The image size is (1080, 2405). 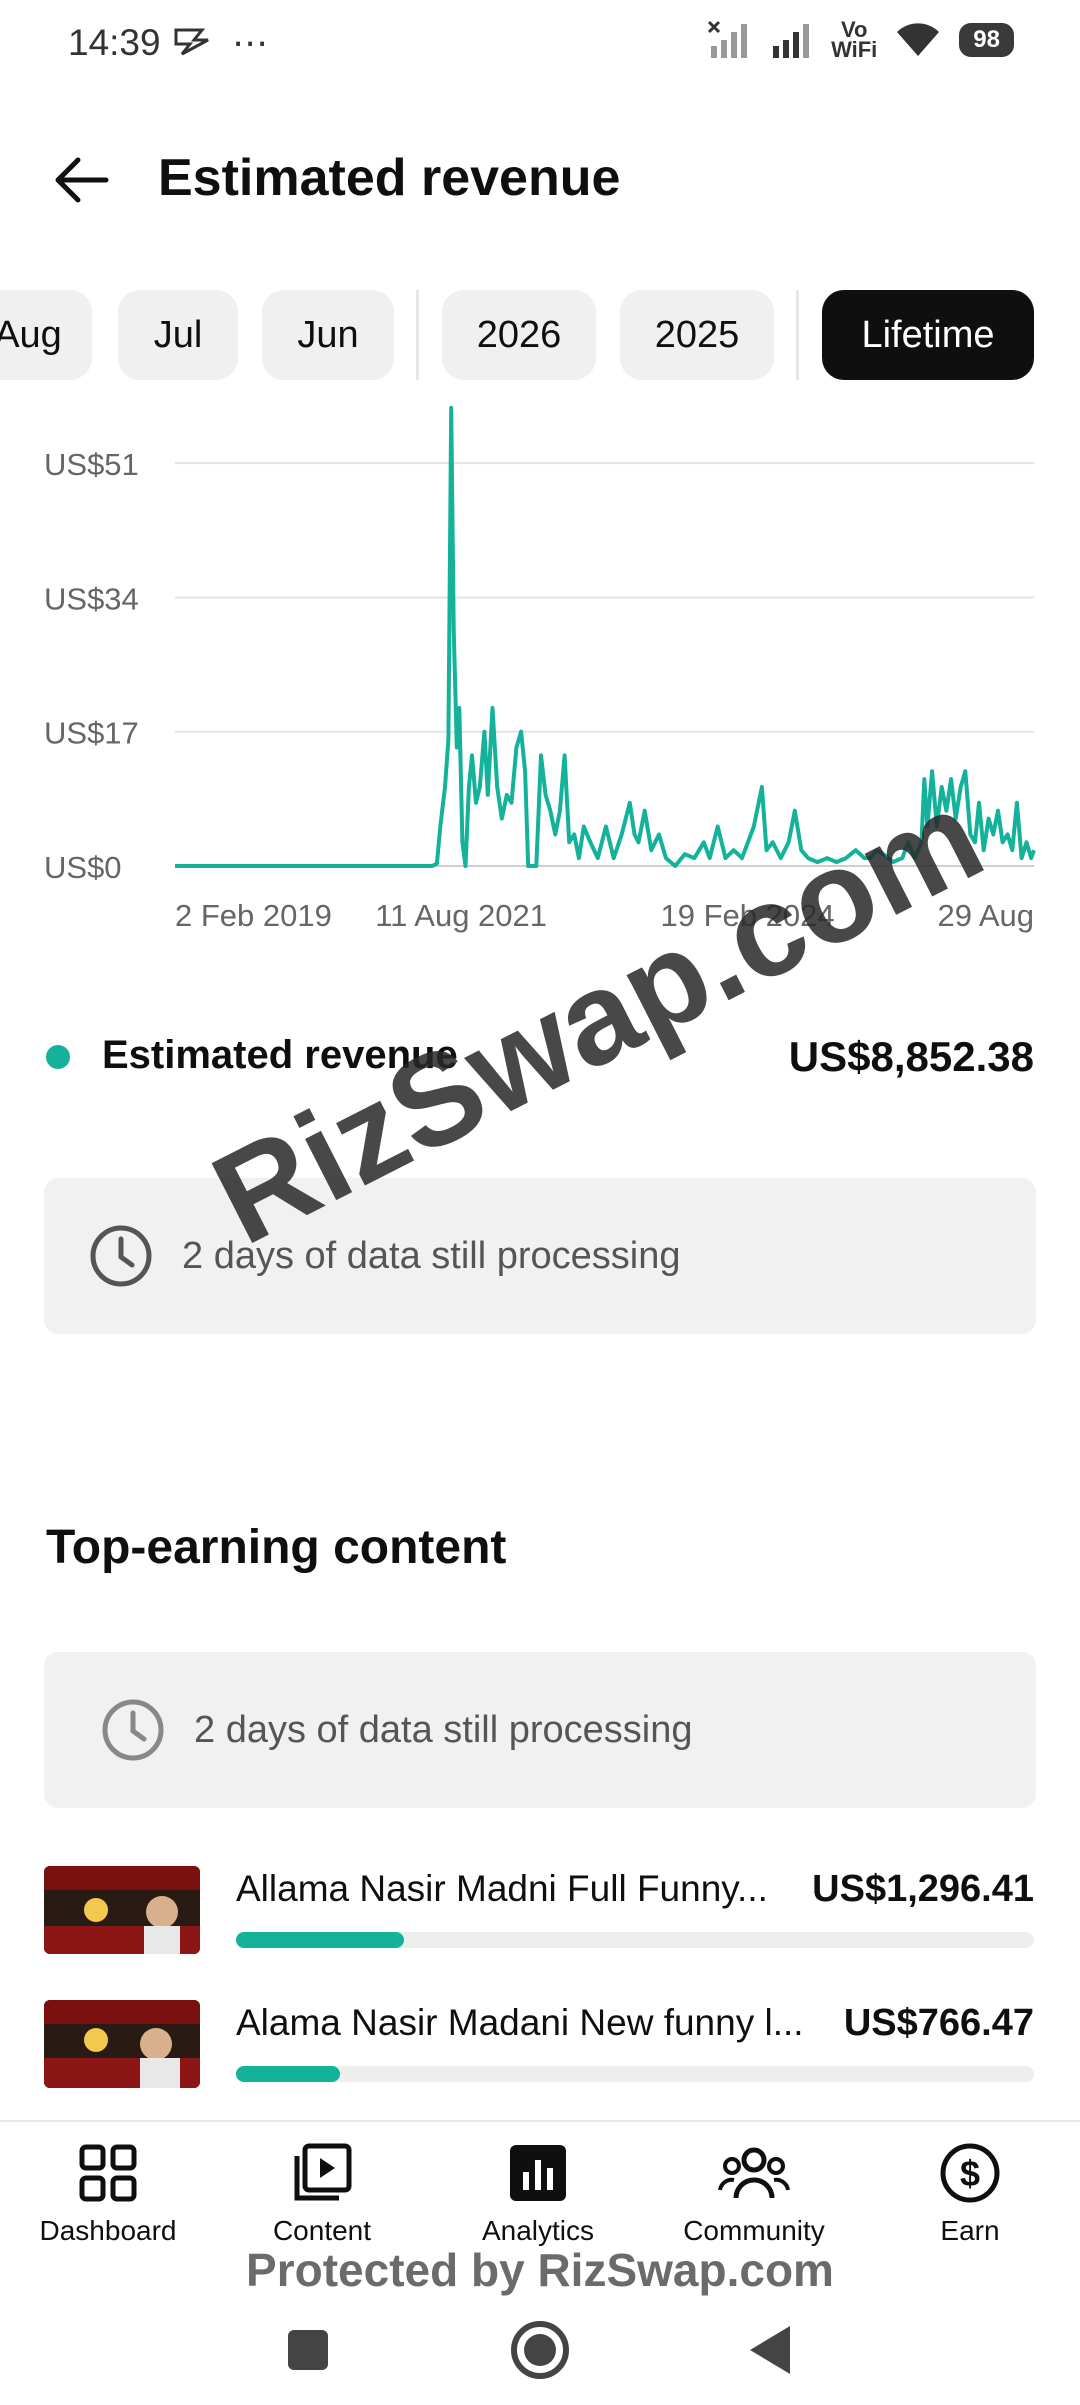 What do you see at coordinates (323, 2172) in the screenshot?
I see `content-icon` at bounding box center [323, 2172].